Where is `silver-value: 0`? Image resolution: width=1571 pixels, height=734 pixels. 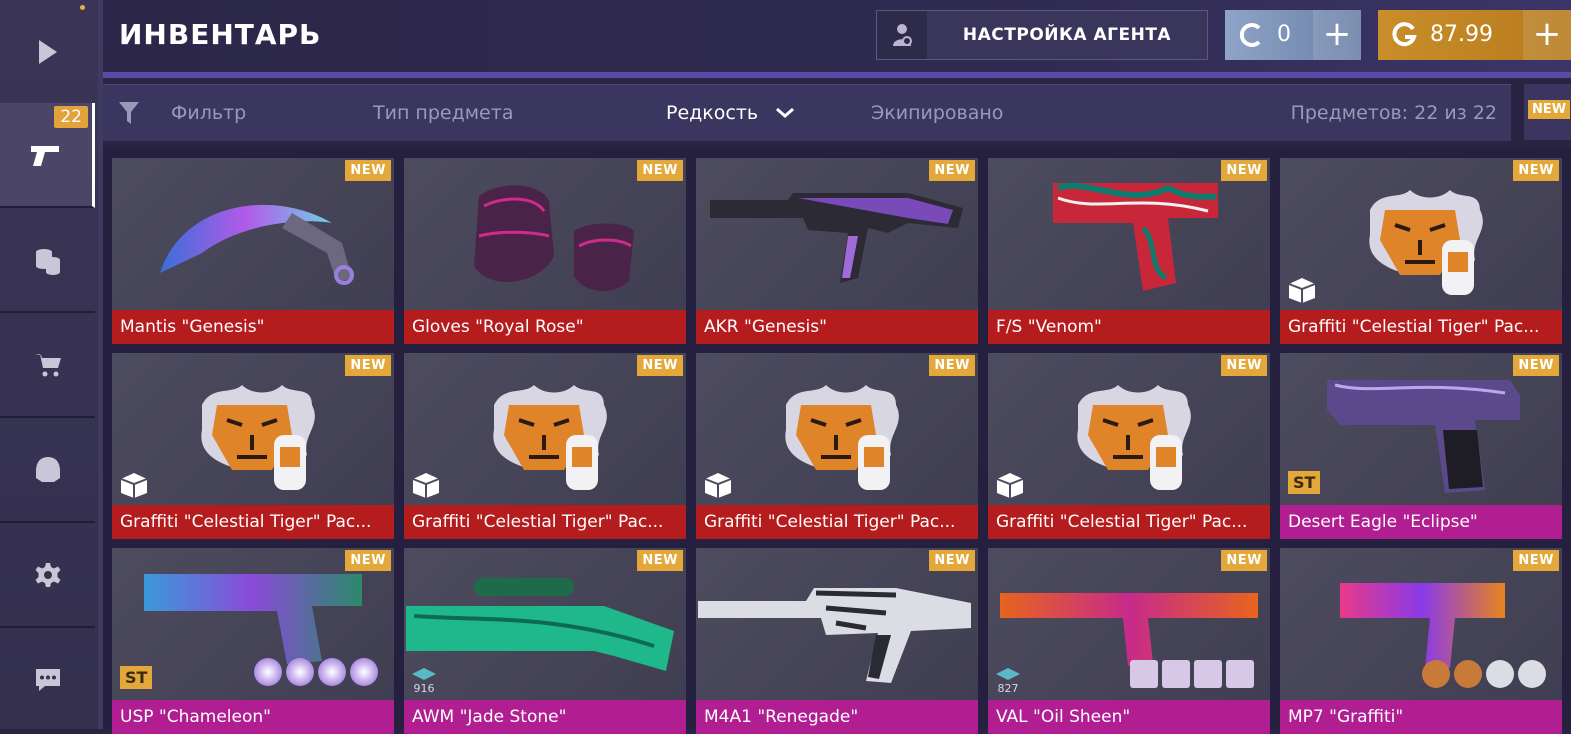
silver-value: 0 is located at coordinates (1284, 34).